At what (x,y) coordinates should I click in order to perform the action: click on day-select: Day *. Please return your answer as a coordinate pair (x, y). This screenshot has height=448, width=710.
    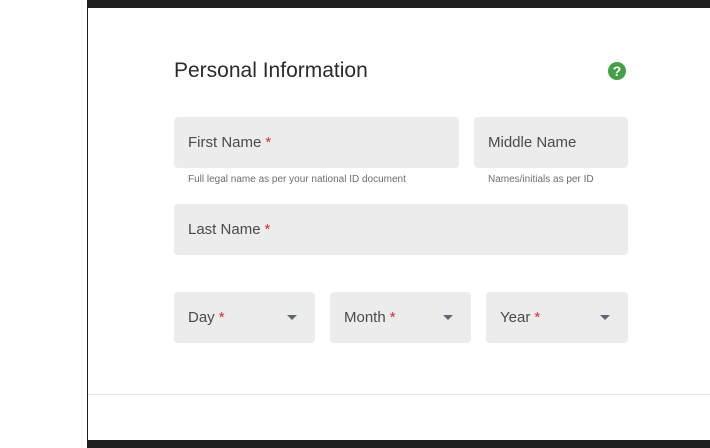
    Looking at the image, I should click on (244, 317).